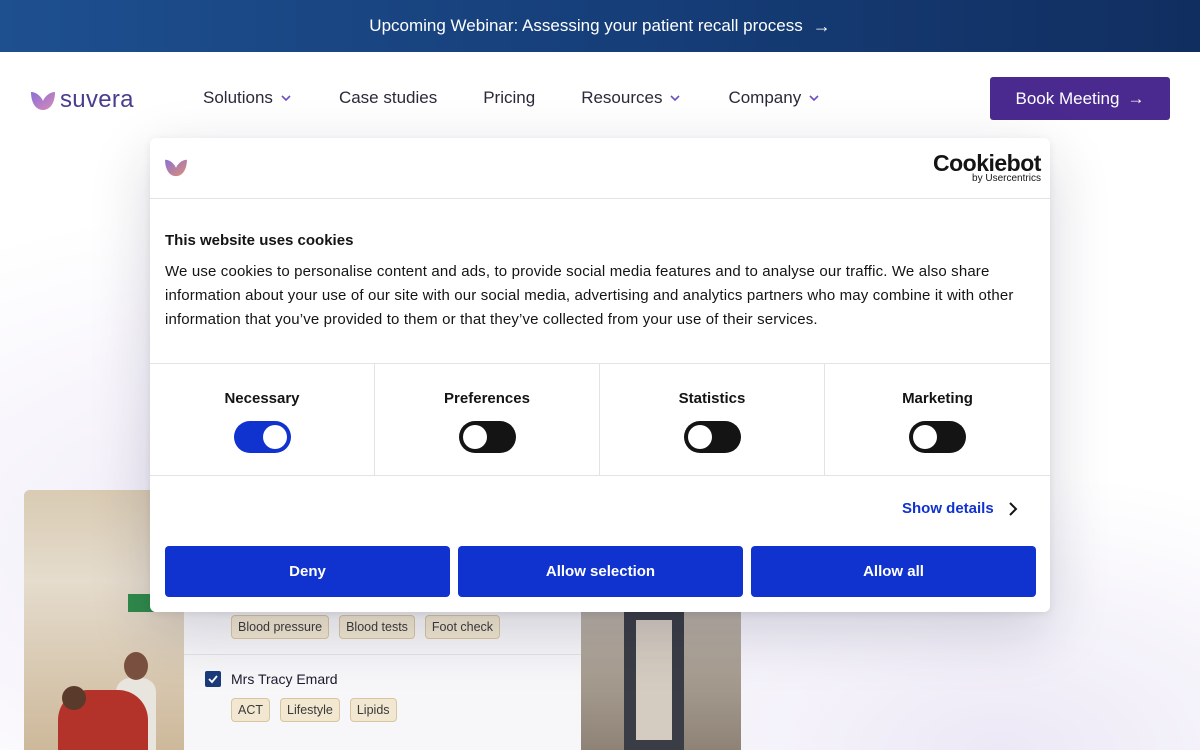 Image resolution: width=1200 pixels, height=750 pixels. I want to click on toggle-label: Preferences, so click(487, 398).